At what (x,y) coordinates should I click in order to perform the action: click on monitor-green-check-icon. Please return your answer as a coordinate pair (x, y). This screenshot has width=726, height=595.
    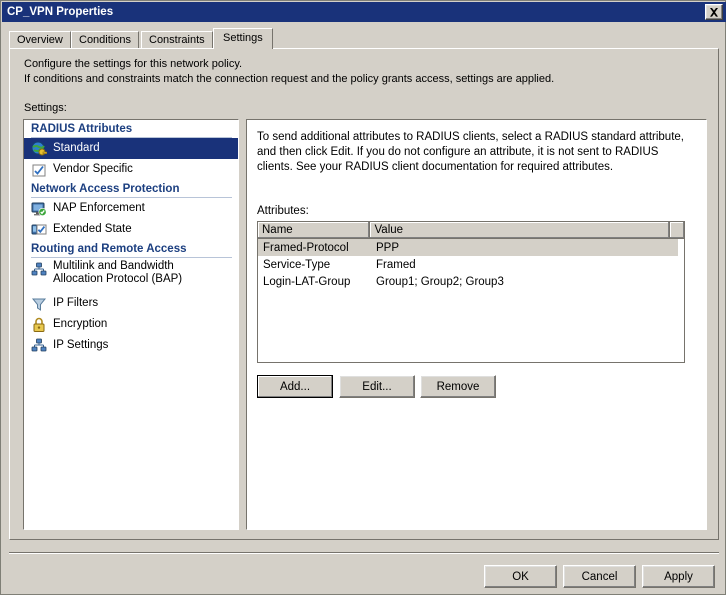
    Looking at the image, I should click on (39, 209).